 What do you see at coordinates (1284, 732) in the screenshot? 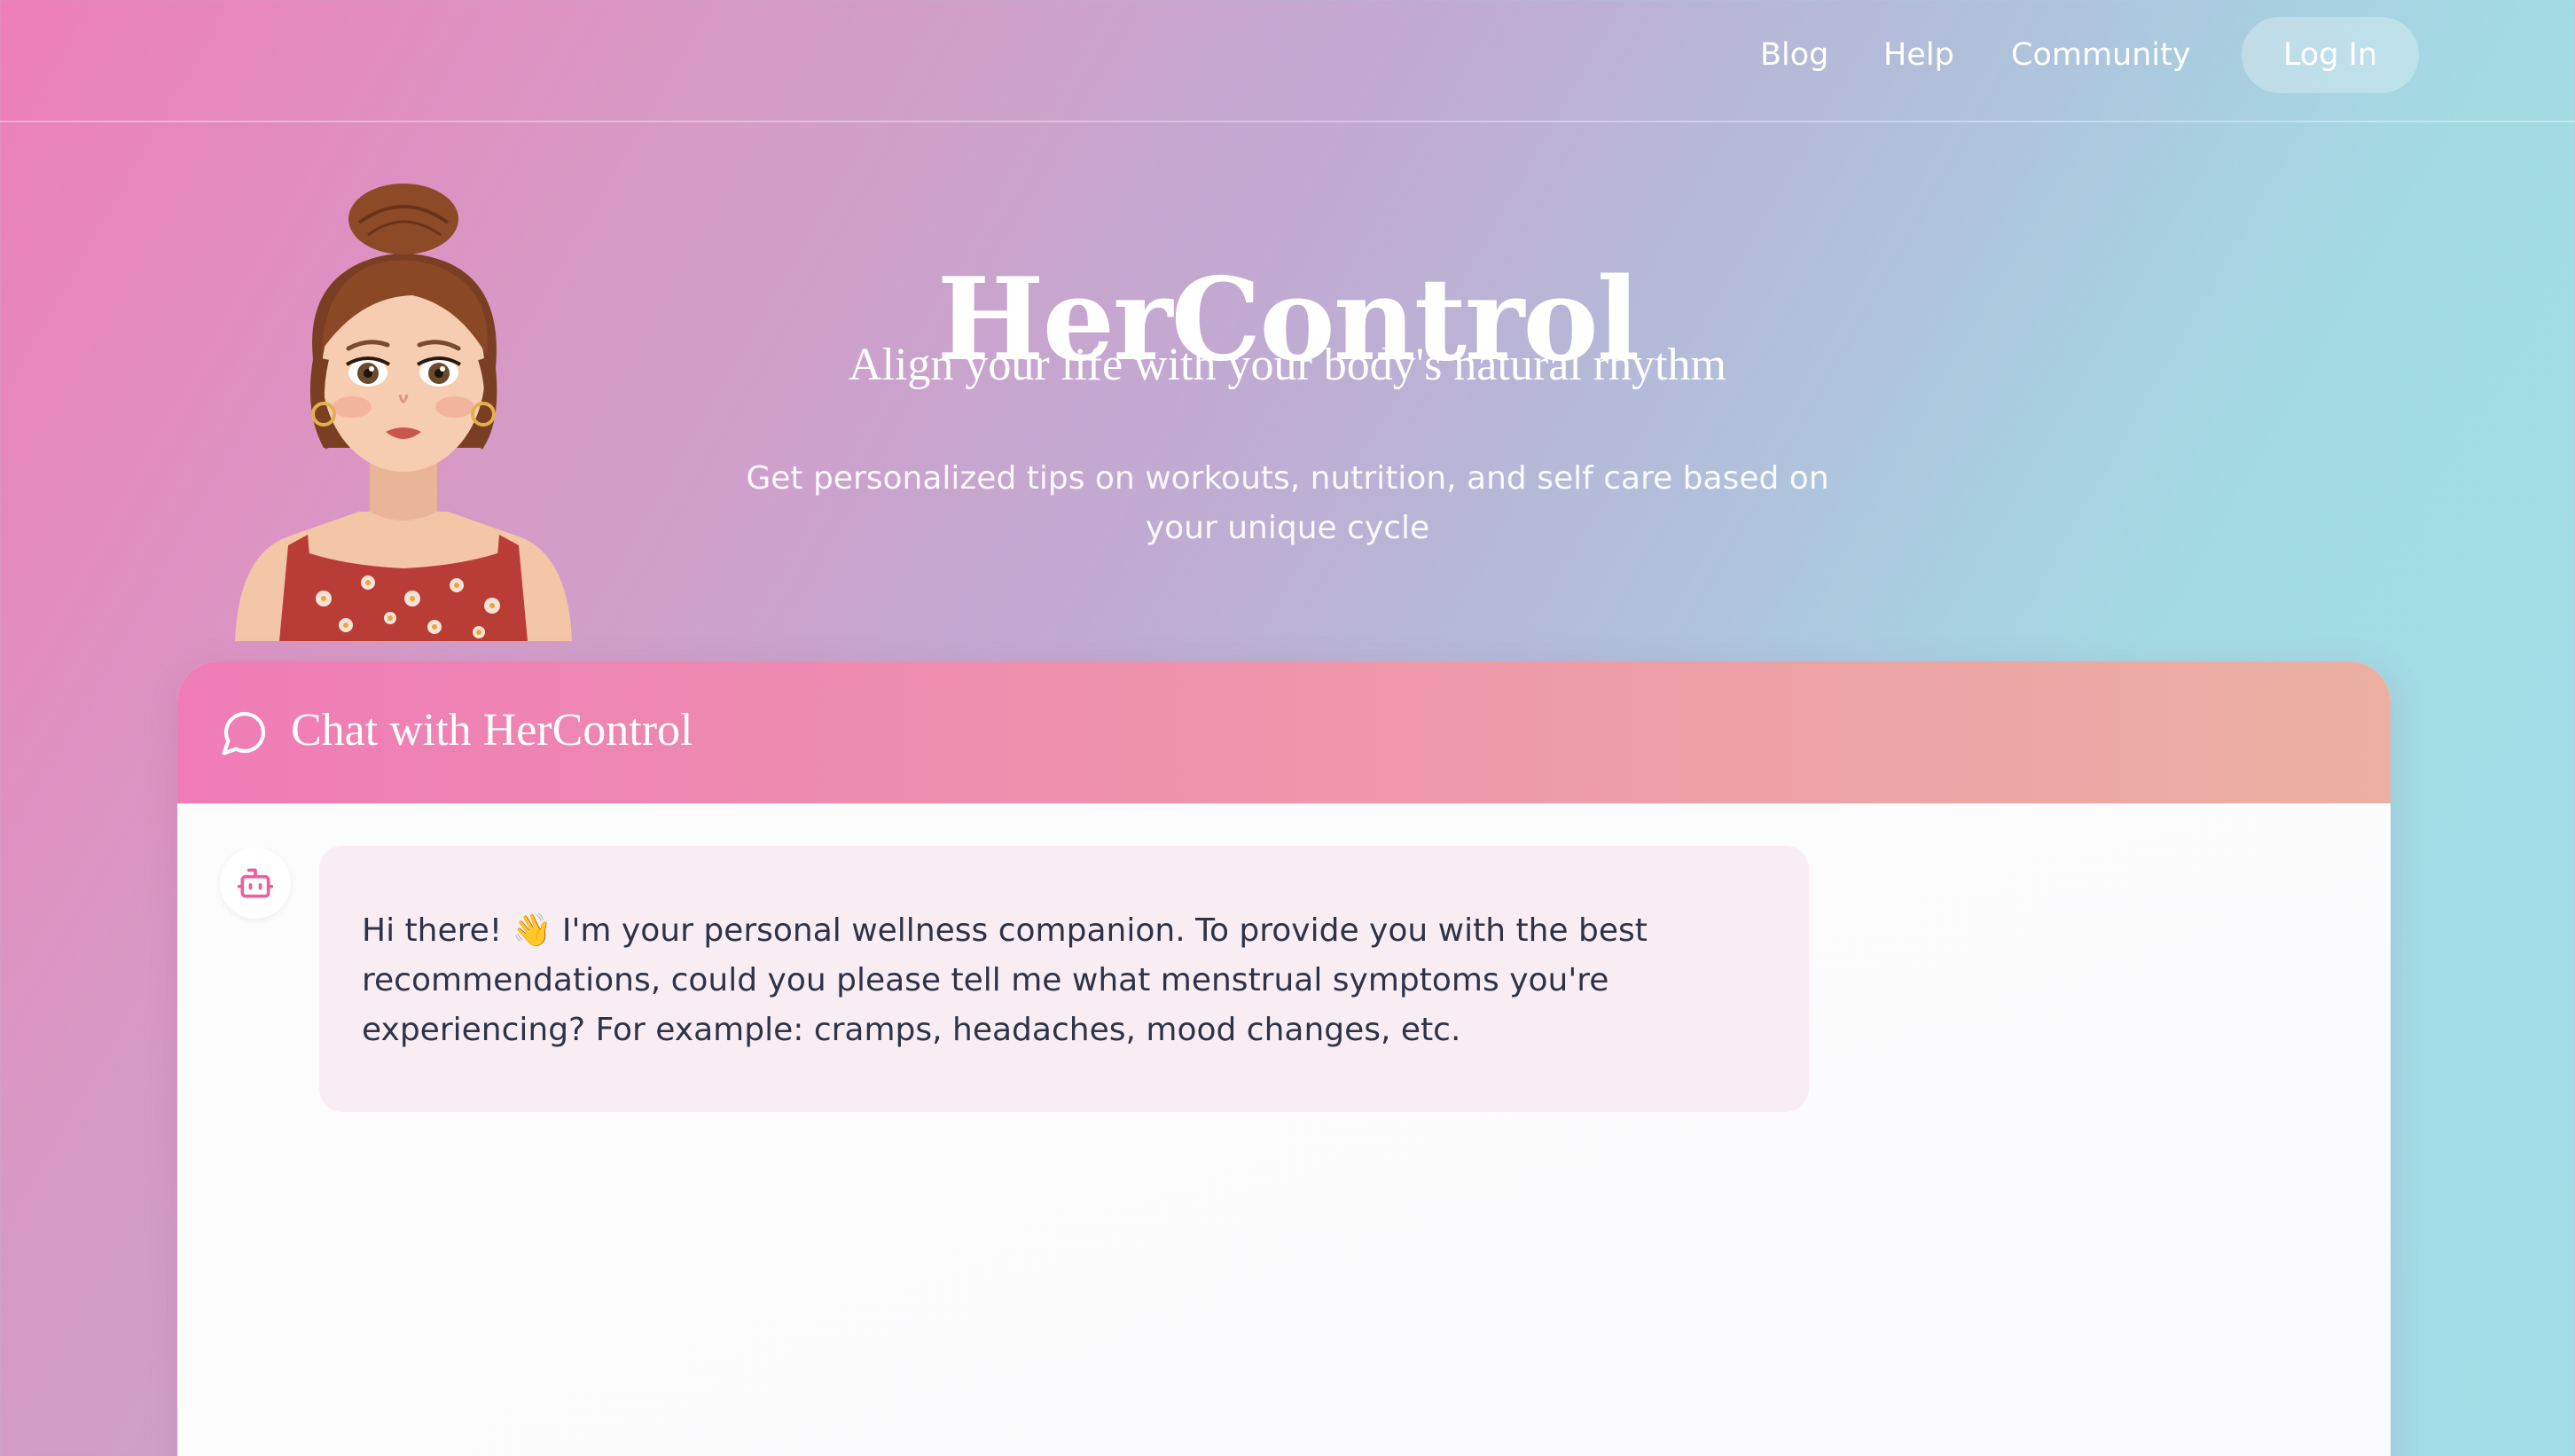
I see `chat-header: Chat with HerControl` at bounding box center [1284, 732].